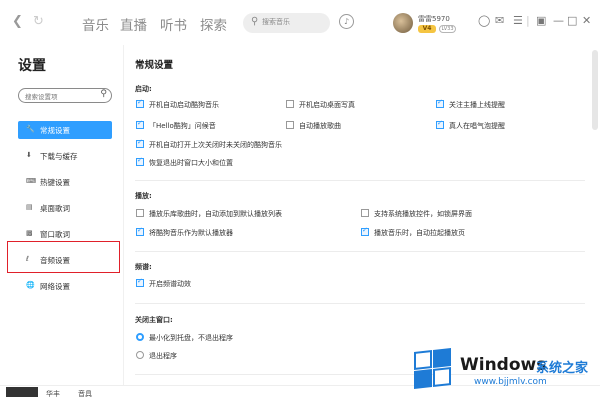 The height and width of the screenshot is (399, 600). Describe the element at coordinates (432, 368) in the screenshot. I see `windows-logo-icon` at that location.